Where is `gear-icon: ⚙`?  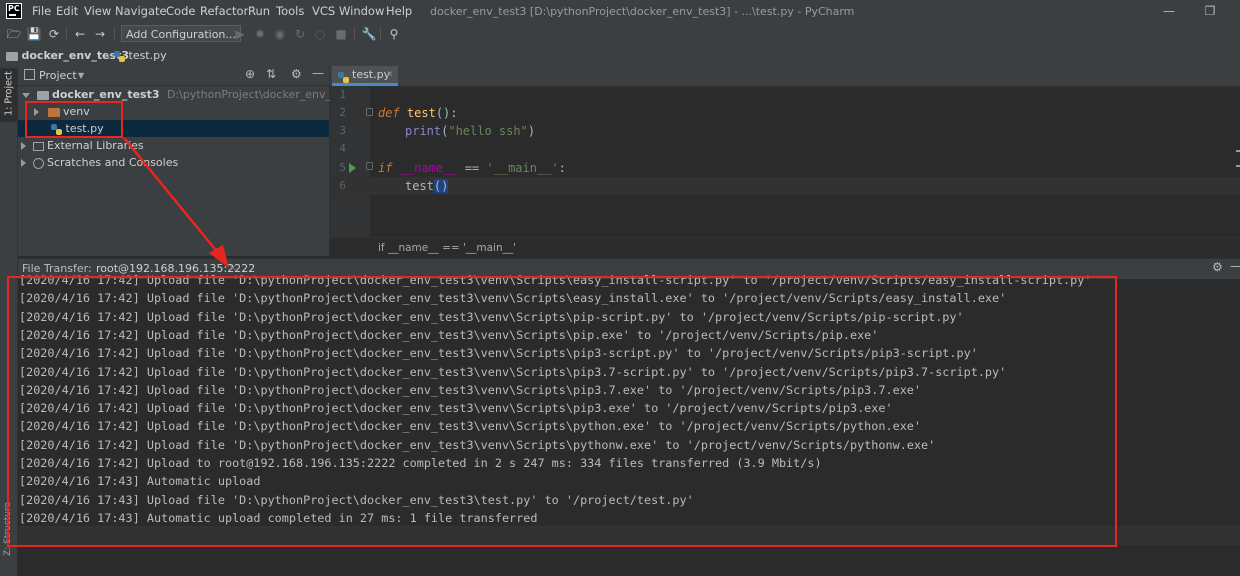
gear-icon: ⚙ is located at coordinates (296, 74).